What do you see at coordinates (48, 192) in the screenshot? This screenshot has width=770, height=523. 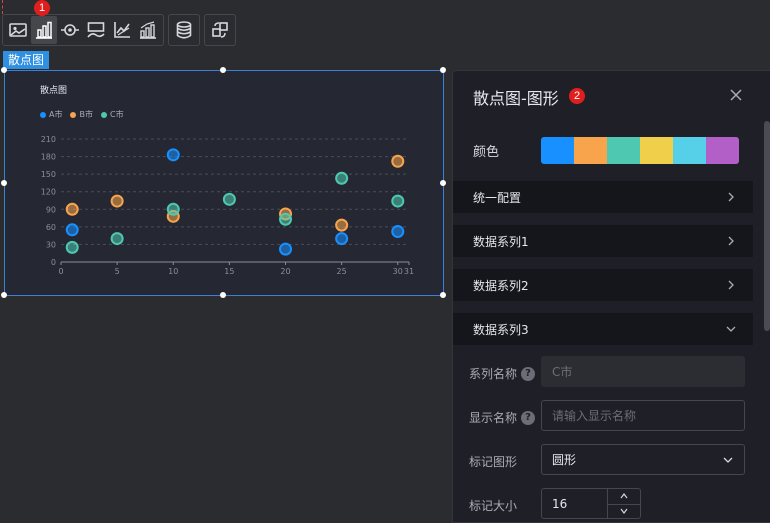 I see `y-tick-label: 120` at bounding box center [48, 192].